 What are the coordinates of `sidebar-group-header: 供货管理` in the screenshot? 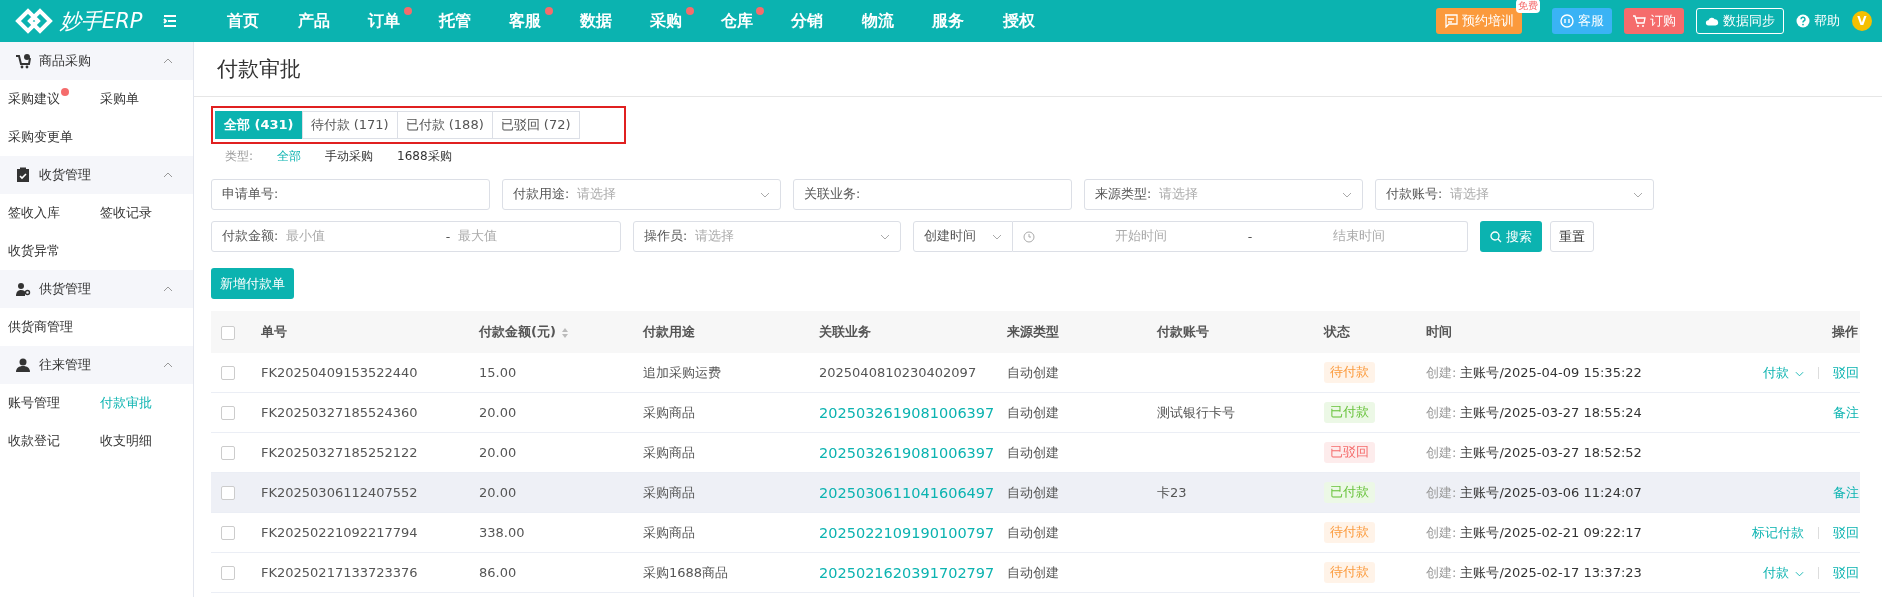 It's located at (96, 289).